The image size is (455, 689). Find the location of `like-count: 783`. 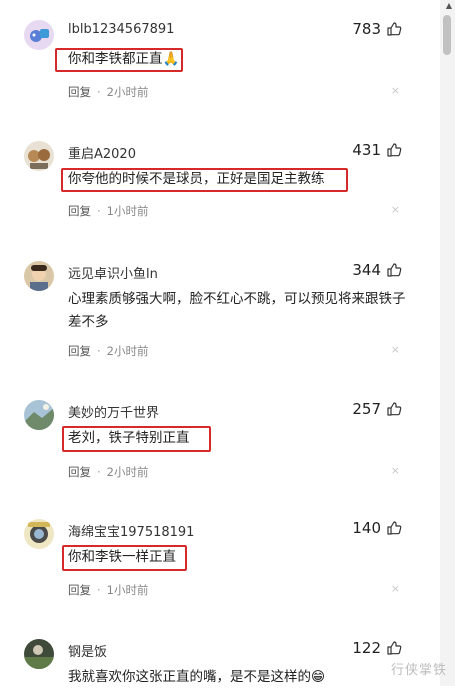

like-count: 783 is located at coordinates (366, 29).